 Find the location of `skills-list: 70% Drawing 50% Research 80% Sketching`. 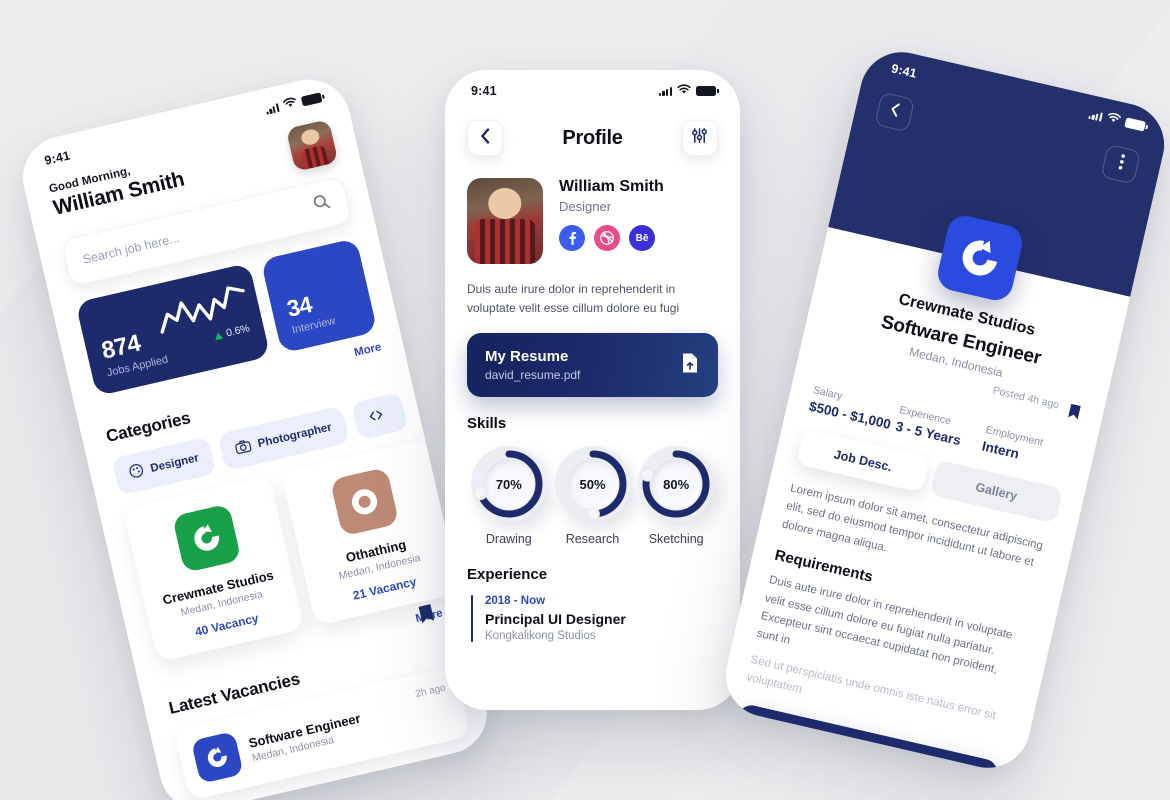

skills-list: 70% Drawing 50% Research 80% Sketching is located at coordinates (592, 496).